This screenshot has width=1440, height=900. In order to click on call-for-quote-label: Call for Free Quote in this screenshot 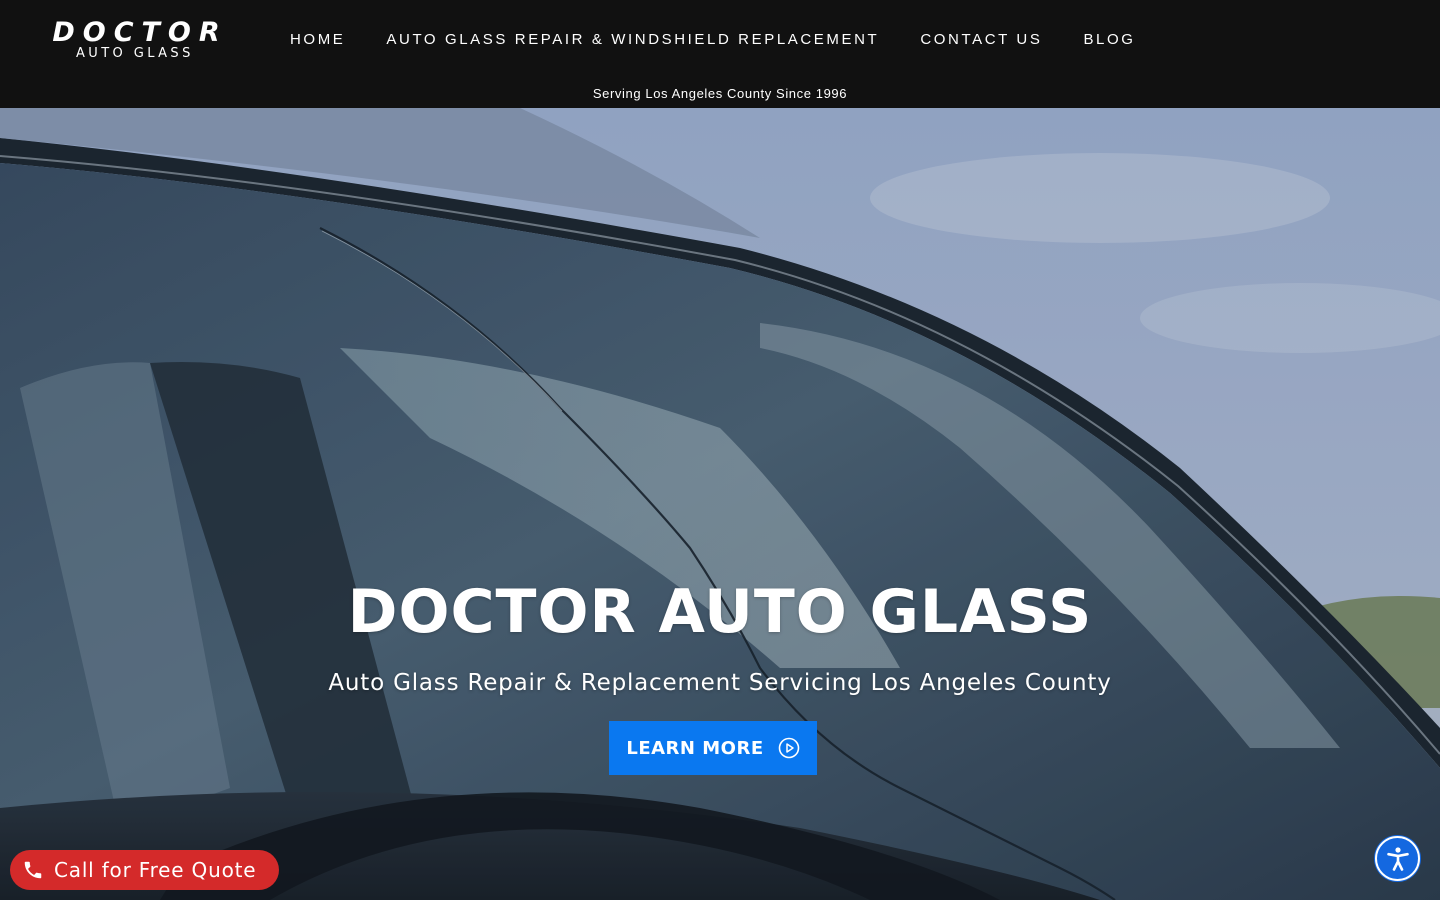, I will do `click(155, 870)`.